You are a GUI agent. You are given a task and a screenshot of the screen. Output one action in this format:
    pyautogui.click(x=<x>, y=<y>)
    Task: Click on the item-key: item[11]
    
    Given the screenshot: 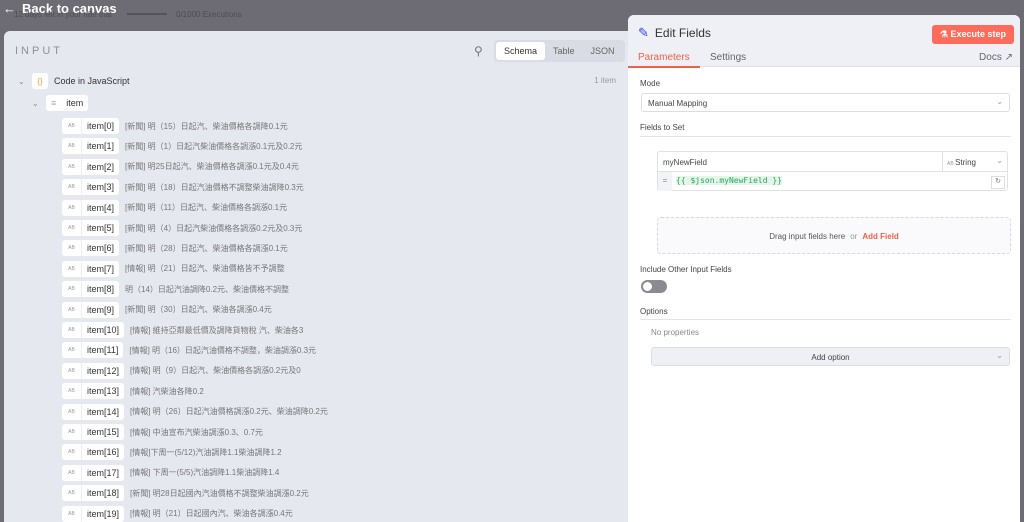 What is the action you would take?
    pyautogui.click(x=103, y=350)
    